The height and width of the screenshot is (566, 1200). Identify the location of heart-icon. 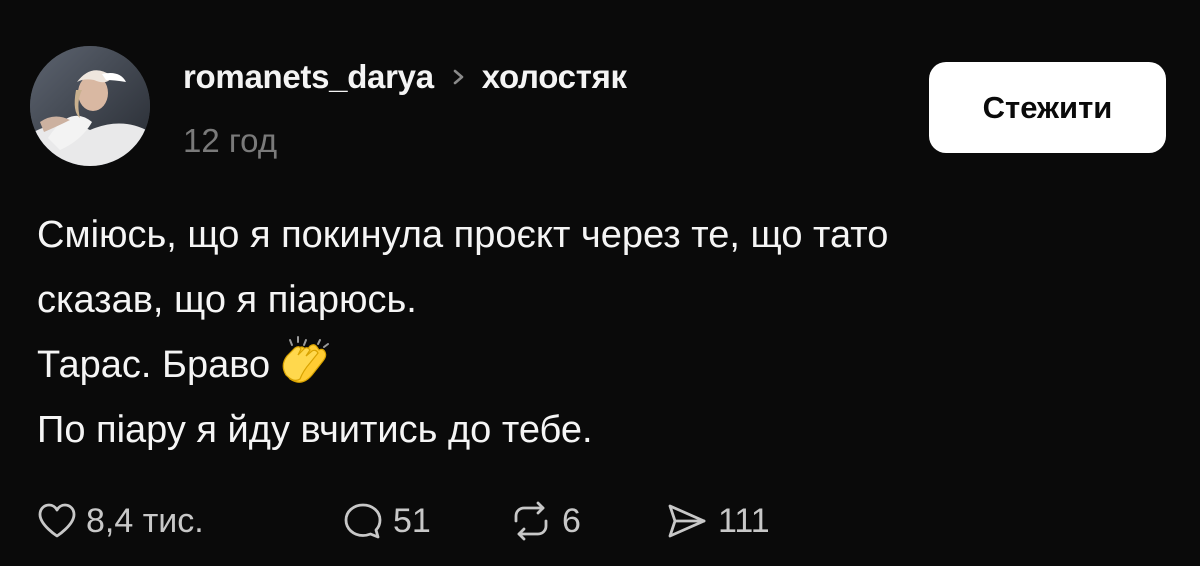
(57, 520).